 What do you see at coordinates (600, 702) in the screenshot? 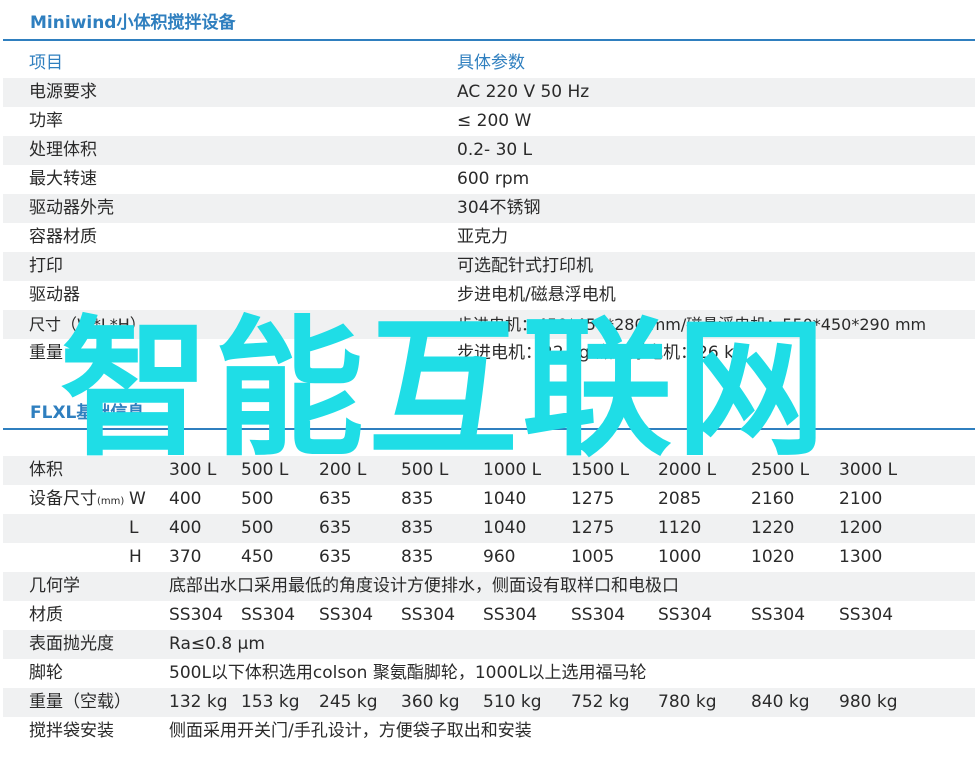
I see `cell-value: 752 kg` at bounding box center [600, 702].